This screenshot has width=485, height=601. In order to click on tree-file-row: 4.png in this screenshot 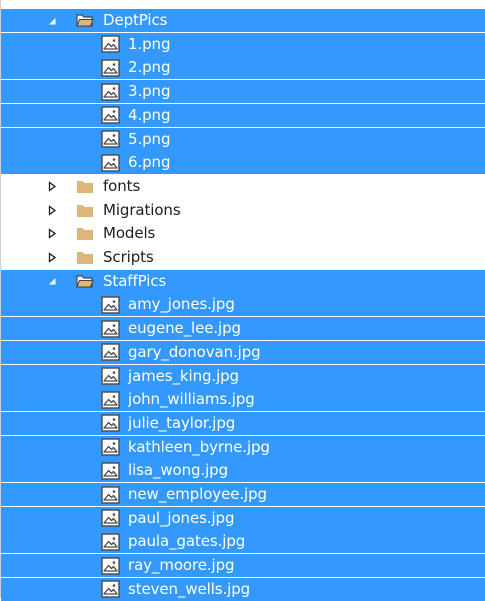, I will do `click(243, 115)`.